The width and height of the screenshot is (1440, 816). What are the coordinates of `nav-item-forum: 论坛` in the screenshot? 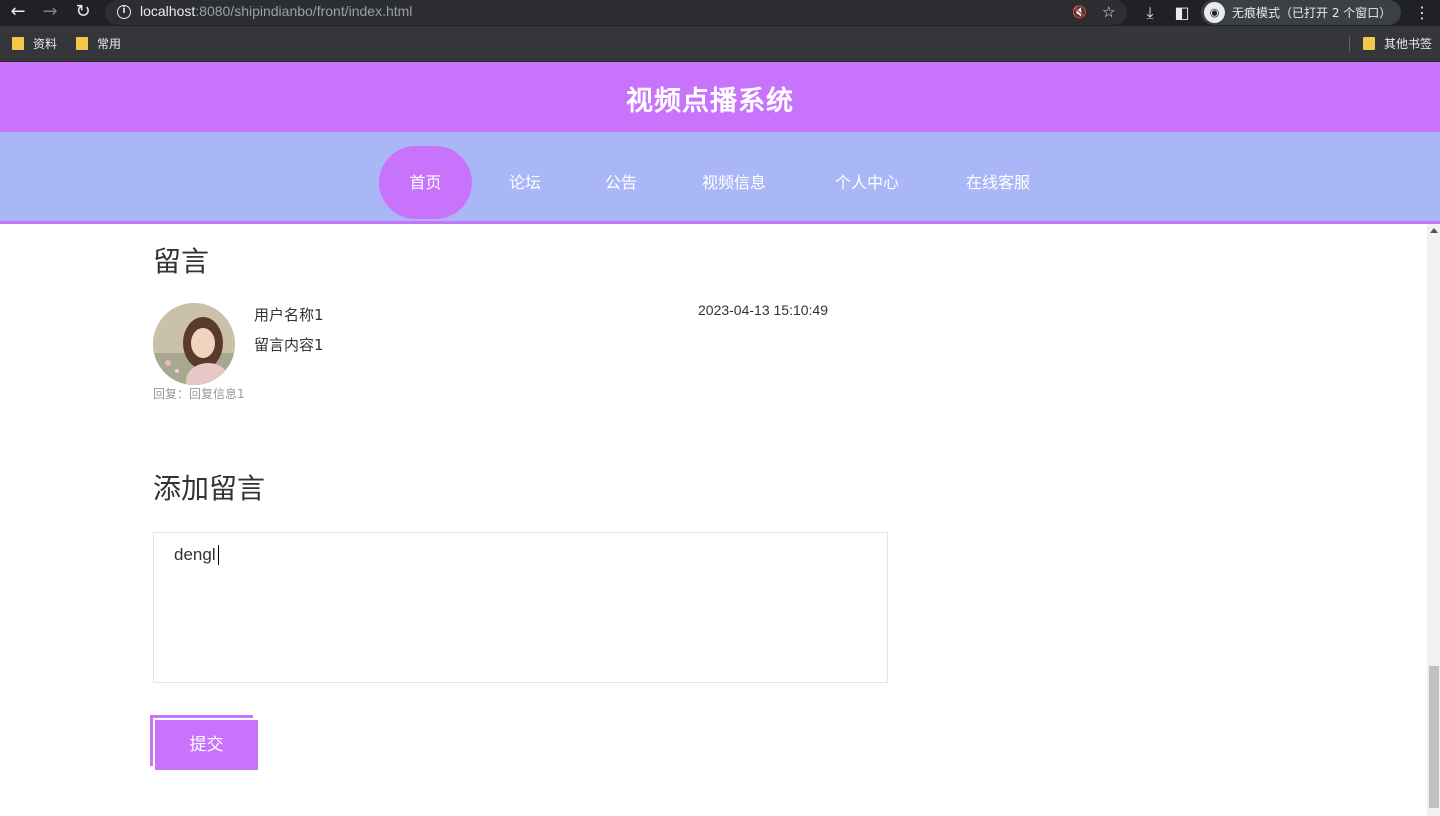 It's located at (525, 182).